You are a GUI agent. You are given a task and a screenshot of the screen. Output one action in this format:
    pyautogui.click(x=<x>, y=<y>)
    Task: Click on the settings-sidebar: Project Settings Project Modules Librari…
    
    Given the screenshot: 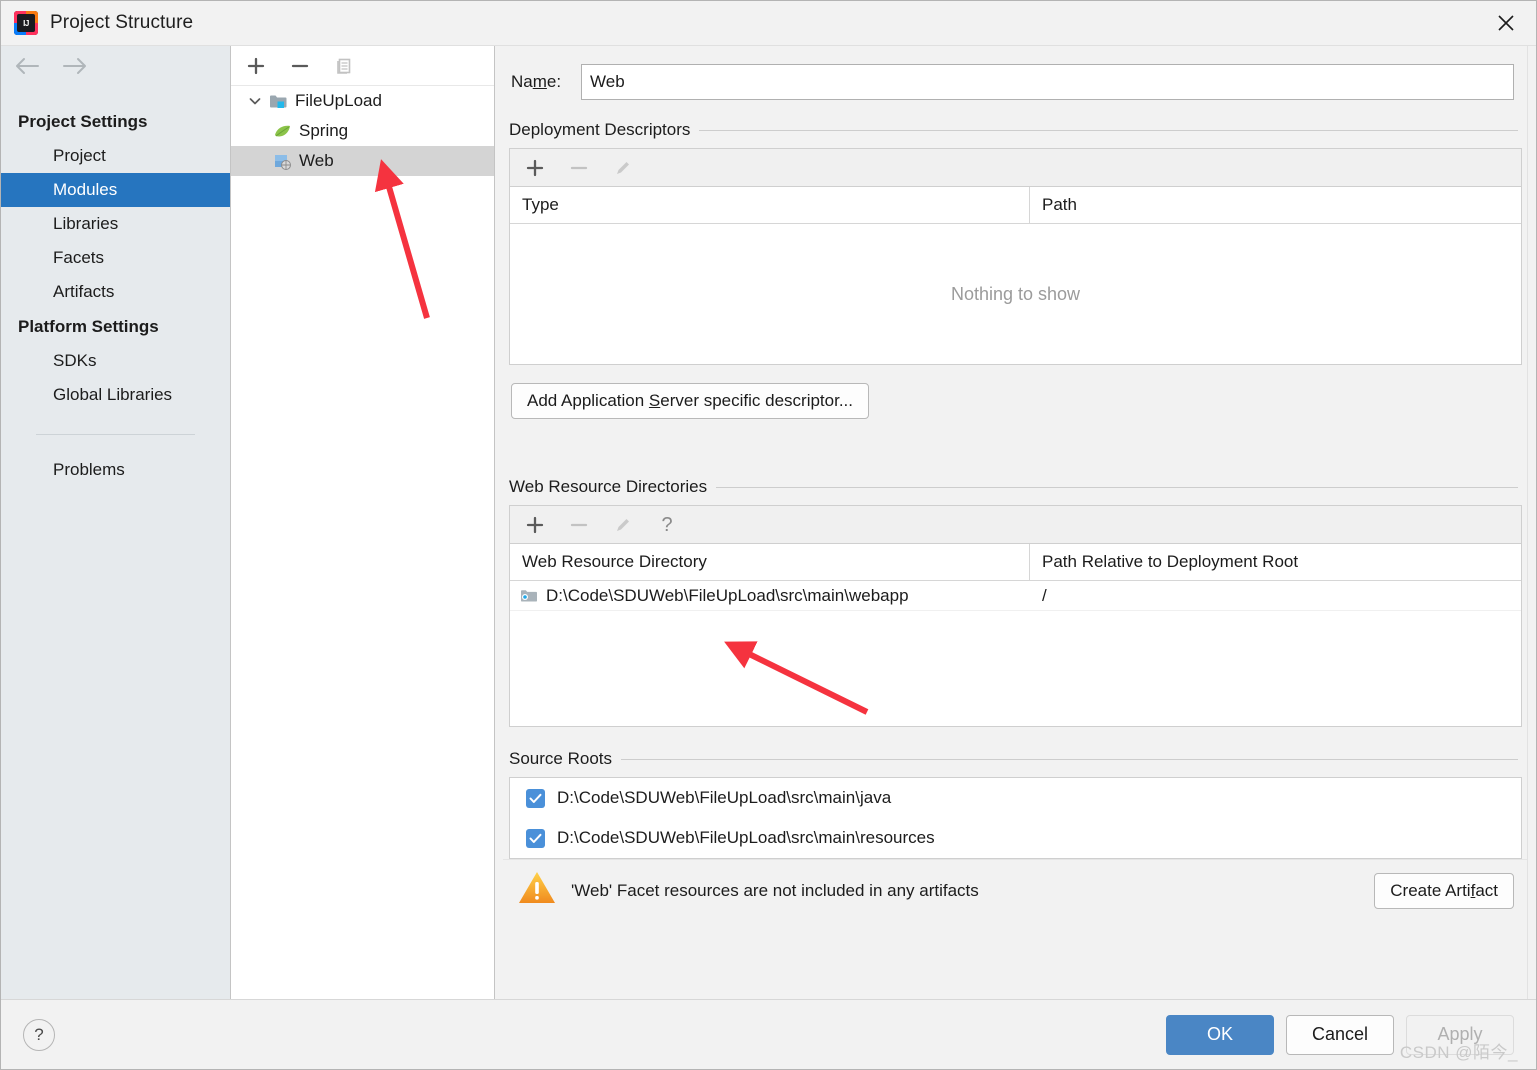 What is the action you would take?
    pyautogui.click(x=116, y=522)
    